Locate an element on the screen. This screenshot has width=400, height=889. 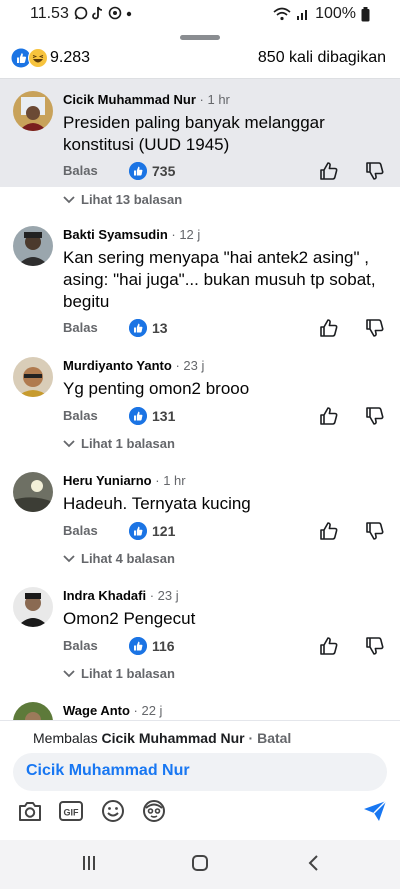
comment-actions: Balas 131 is located at coordinates (228, 417).